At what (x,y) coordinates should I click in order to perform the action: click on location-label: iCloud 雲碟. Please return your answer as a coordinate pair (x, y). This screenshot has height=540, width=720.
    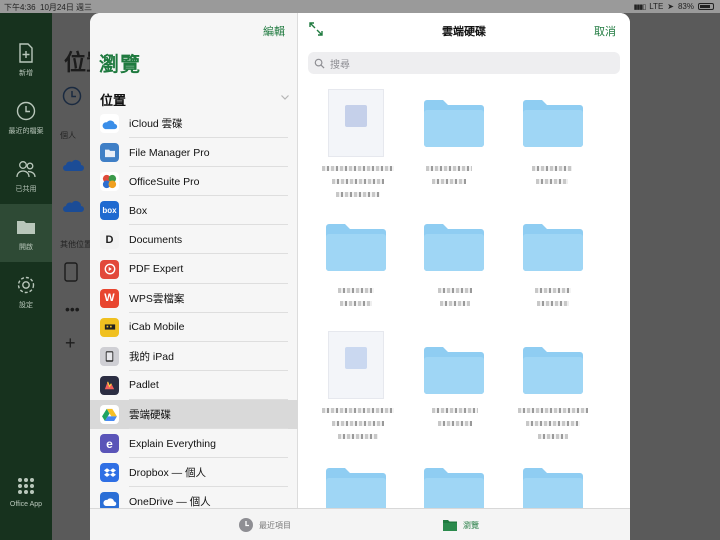
    Looking at the image, I should click on (156, 124).